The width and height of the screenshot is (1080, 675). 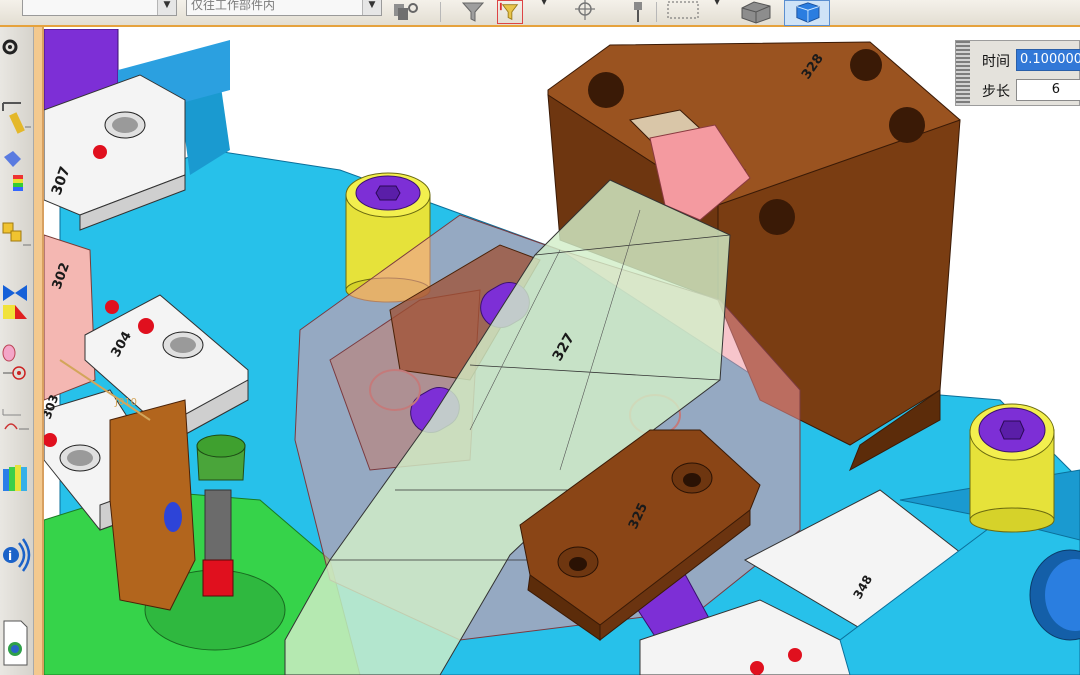 I want to click on drag-handle, so click(x=963, y=73).